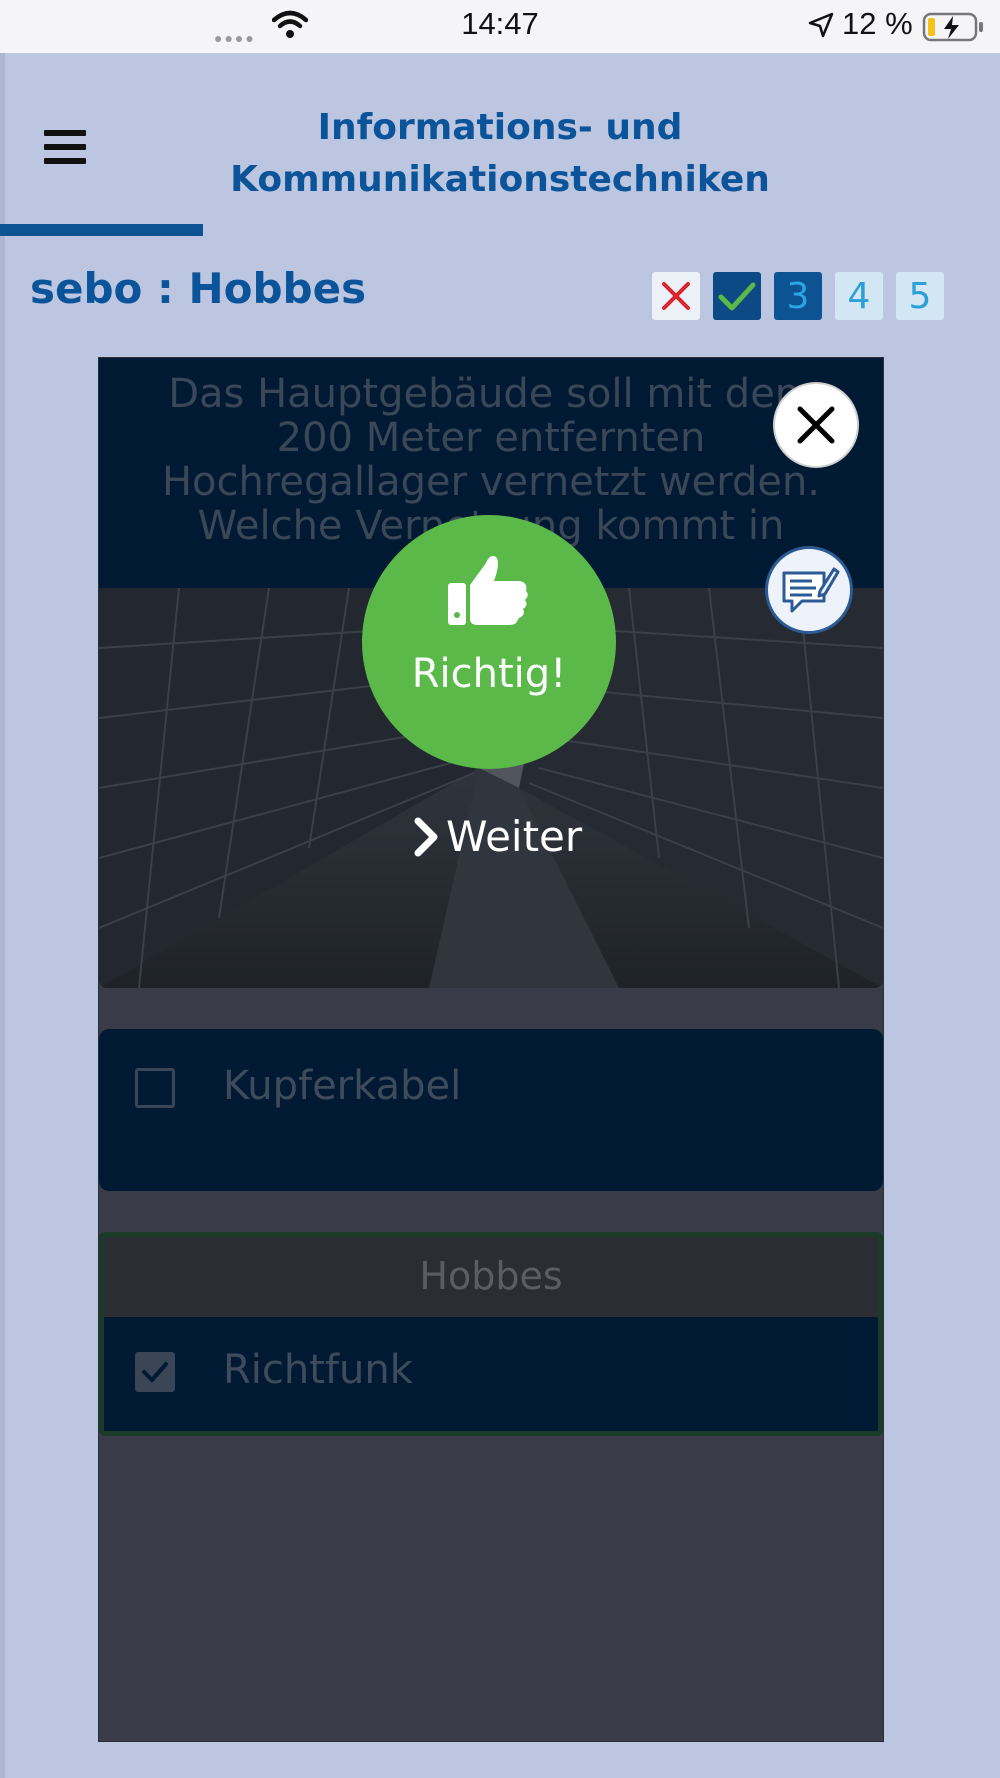 The height and width of the screenshot is (1778, 1000). Describe the element at coordinates (821, 25) in the screenshot. I see `location-arrow-icon` at that location.